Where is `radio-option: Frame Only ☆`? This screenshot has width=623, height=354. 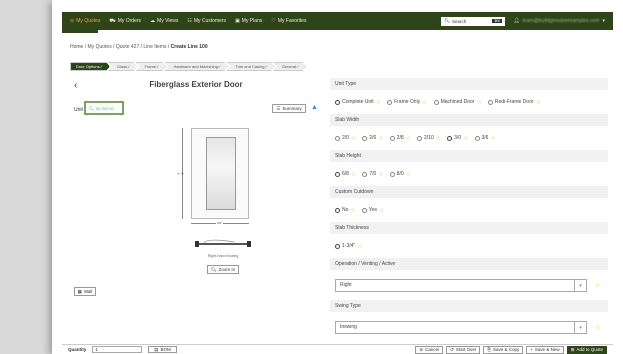 radio-option: Frame Only ☆ is located at coordinates (407, 102).